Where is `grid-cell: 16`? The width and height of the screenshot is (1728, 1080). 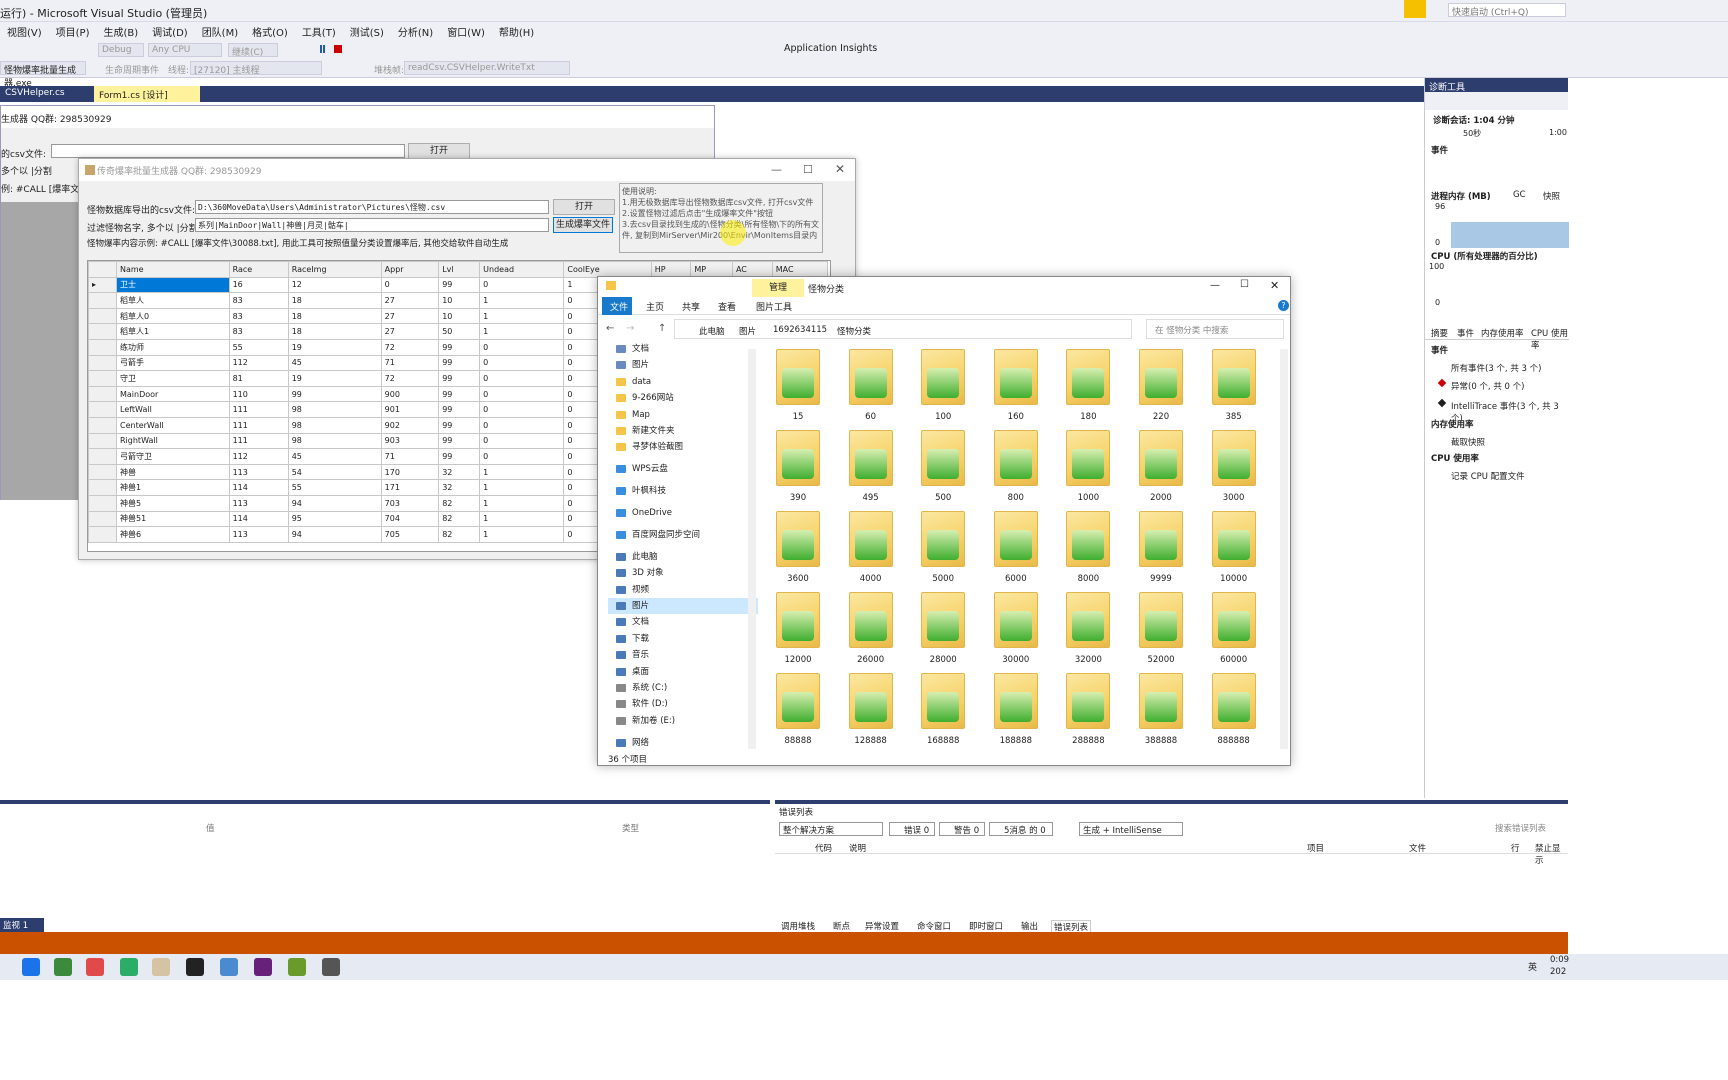 grid-cell: 16 is located at coordinates (258, 285).